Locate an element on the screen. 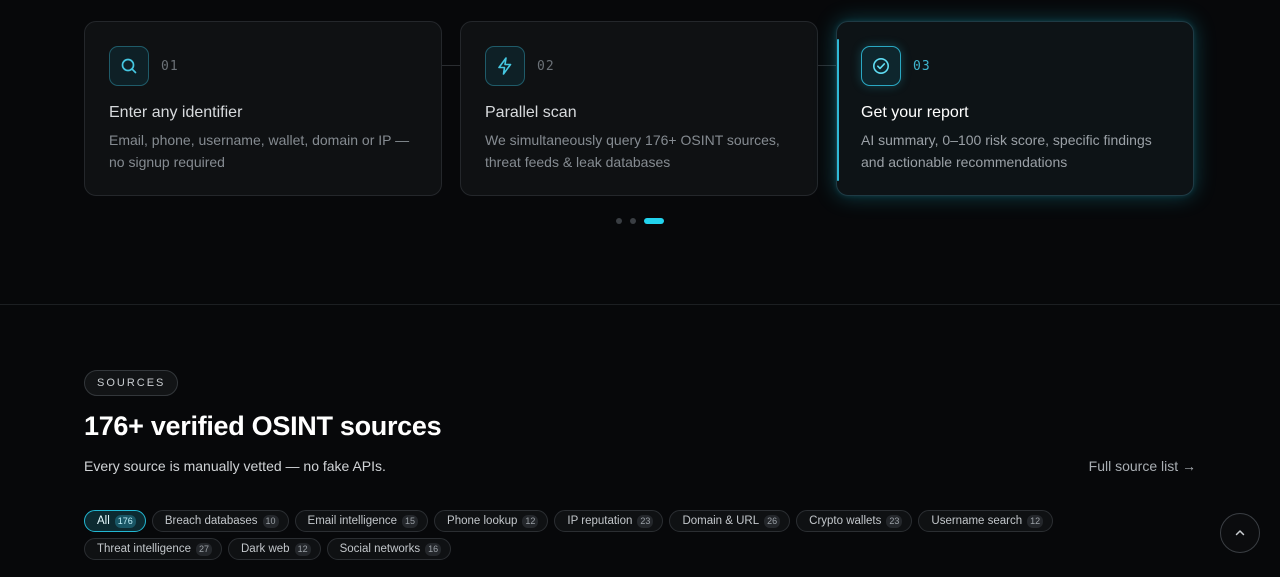 This screenshot has height=577, width=1280. step-number: 02 is located at coordinates (546, 66).